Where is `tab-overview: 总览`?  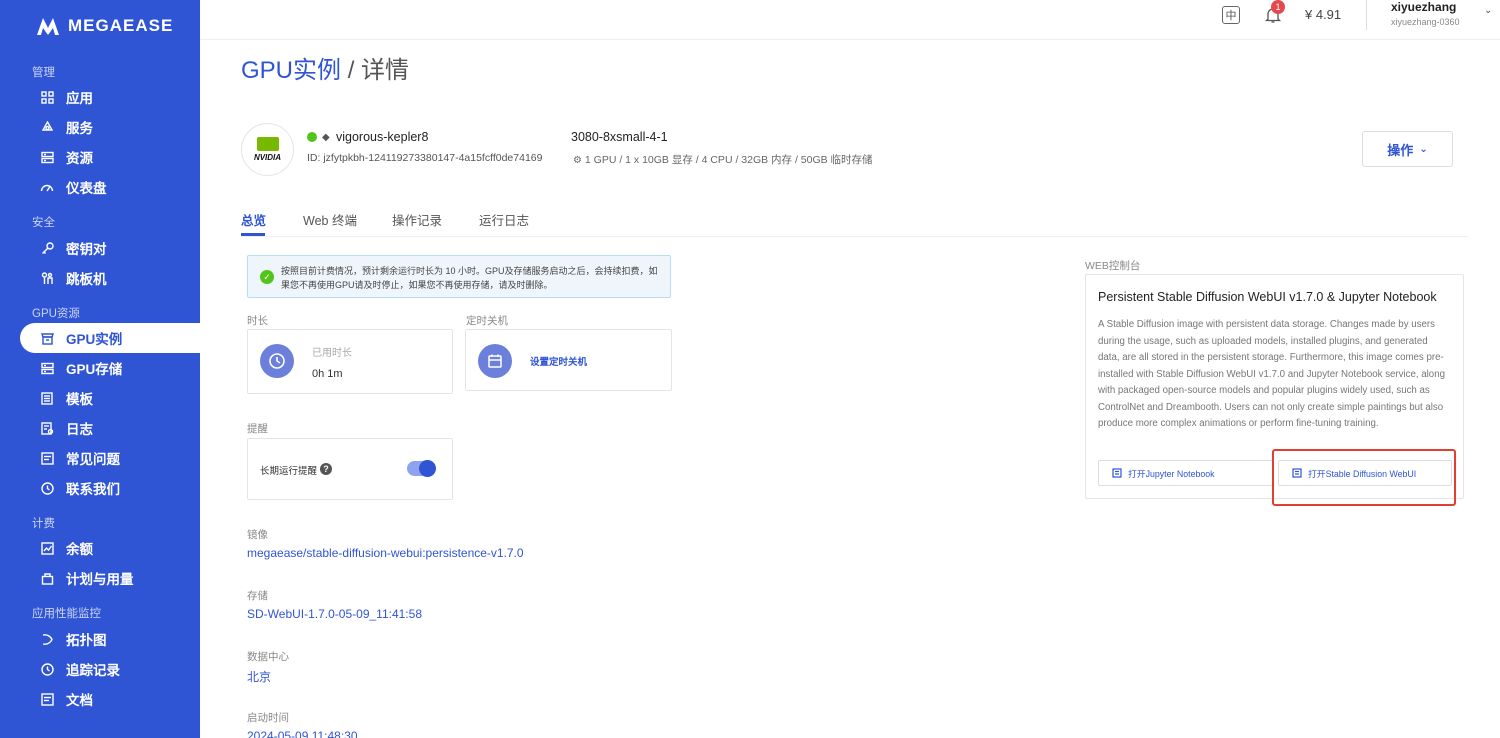 tab-overview: 总览 is located at coordinates (253, 219).